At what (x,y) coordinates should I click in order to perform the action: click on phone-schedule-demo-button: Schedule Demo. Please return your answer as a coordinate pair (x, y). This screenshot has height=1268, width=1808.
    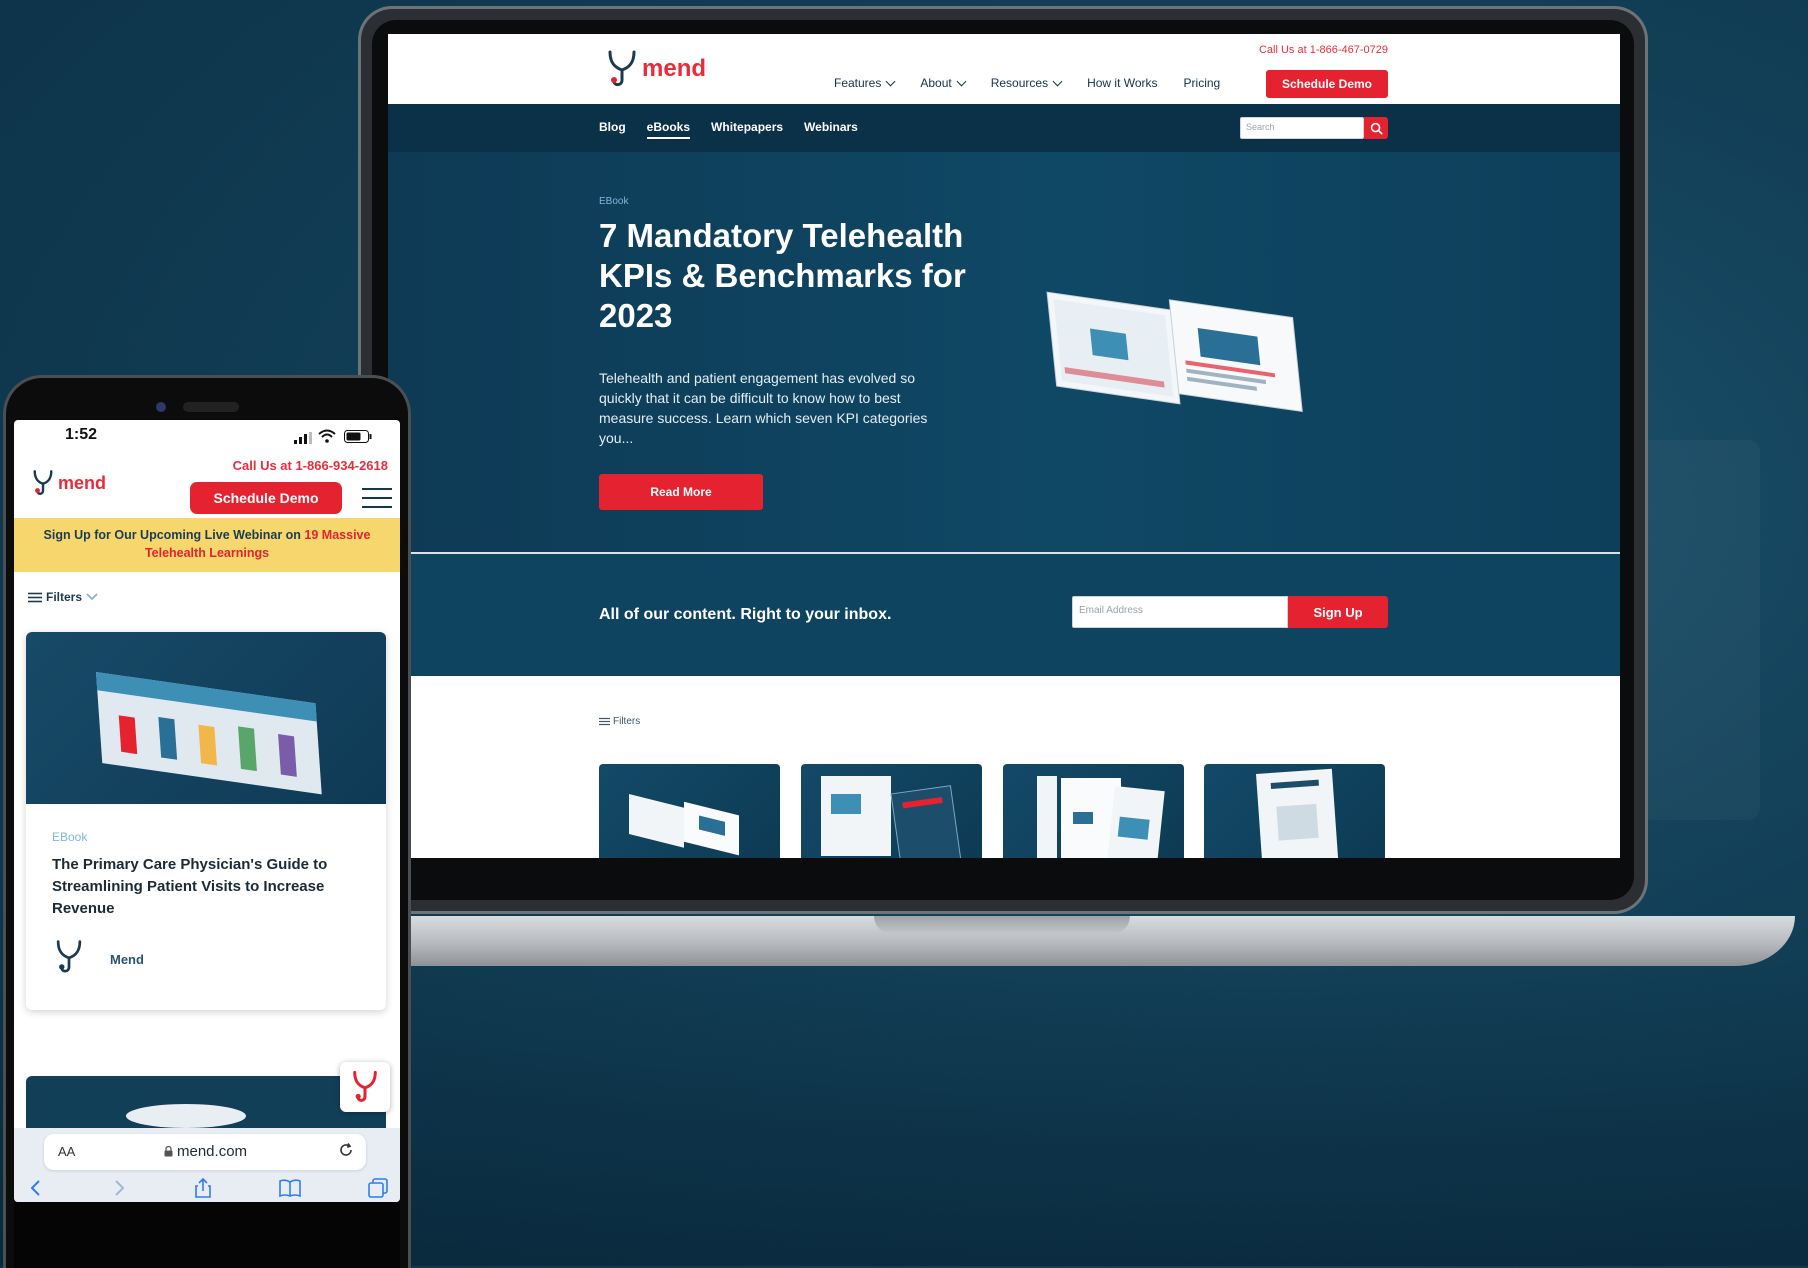
    Looking at the image, I should click on (266, 498).